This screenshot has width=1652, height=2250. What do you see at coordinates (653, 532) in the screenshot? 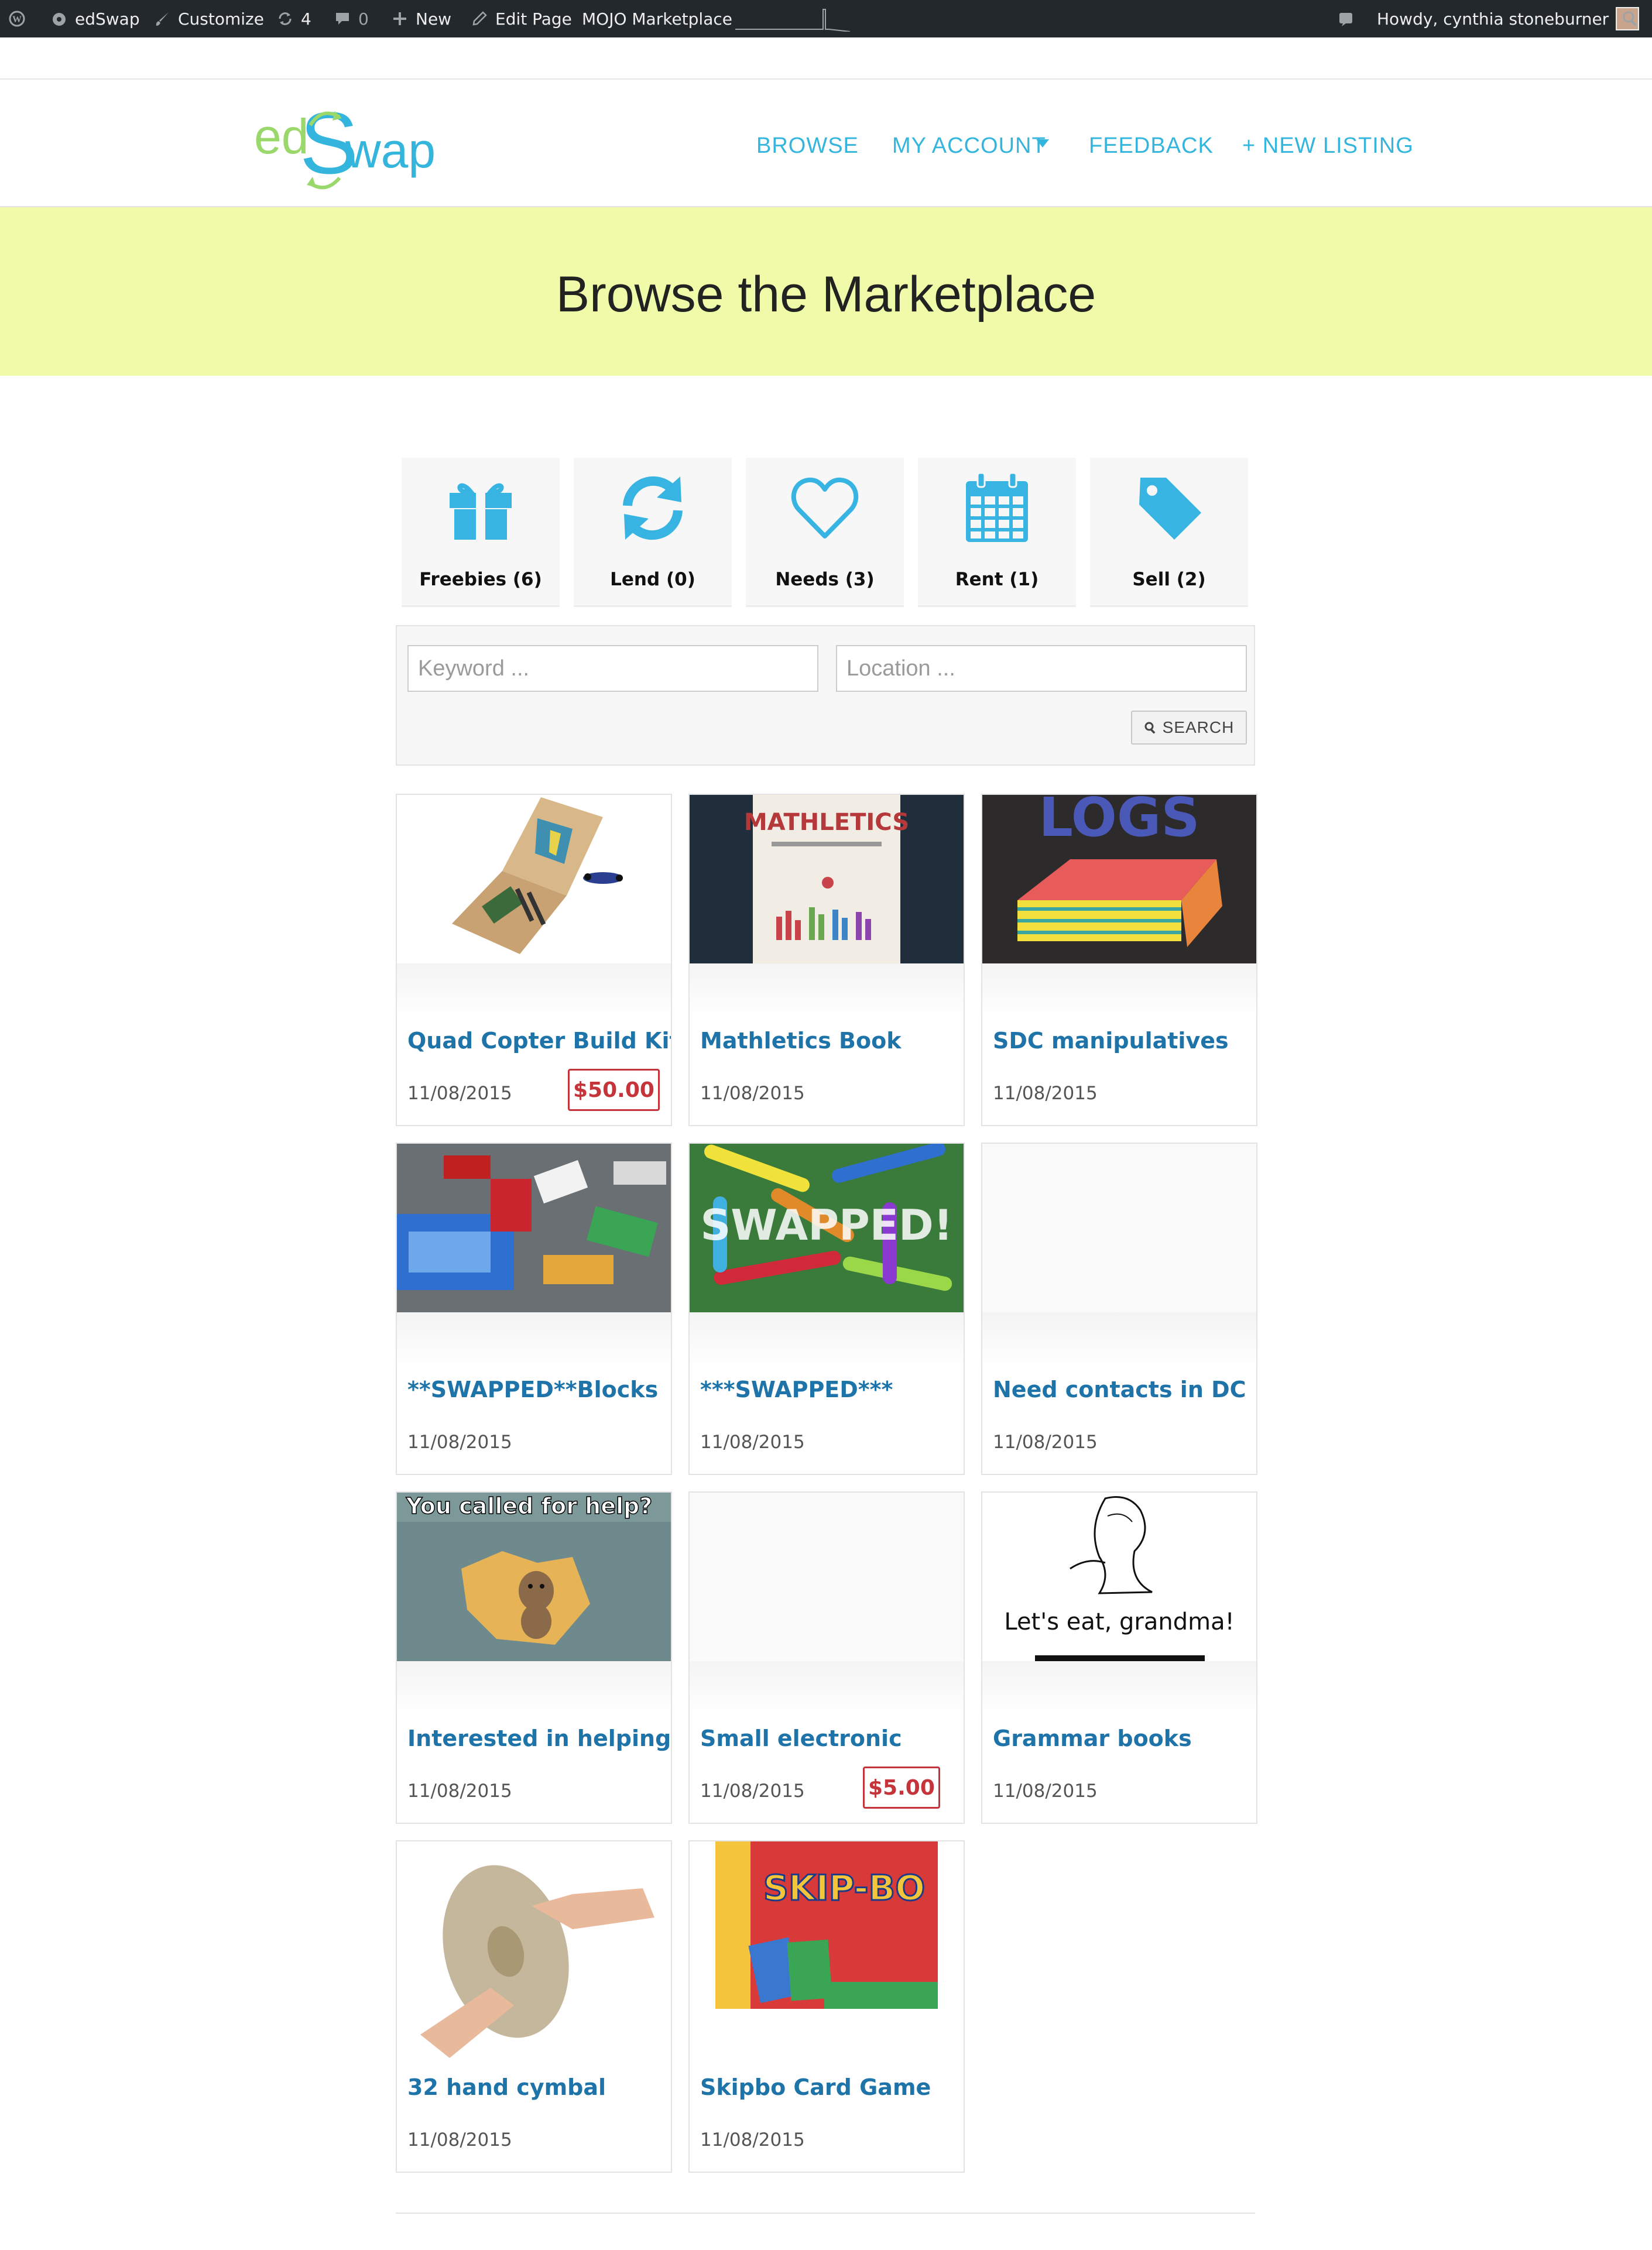
I see `category-lend: Lend (0)` at bounding box center [653, 532].